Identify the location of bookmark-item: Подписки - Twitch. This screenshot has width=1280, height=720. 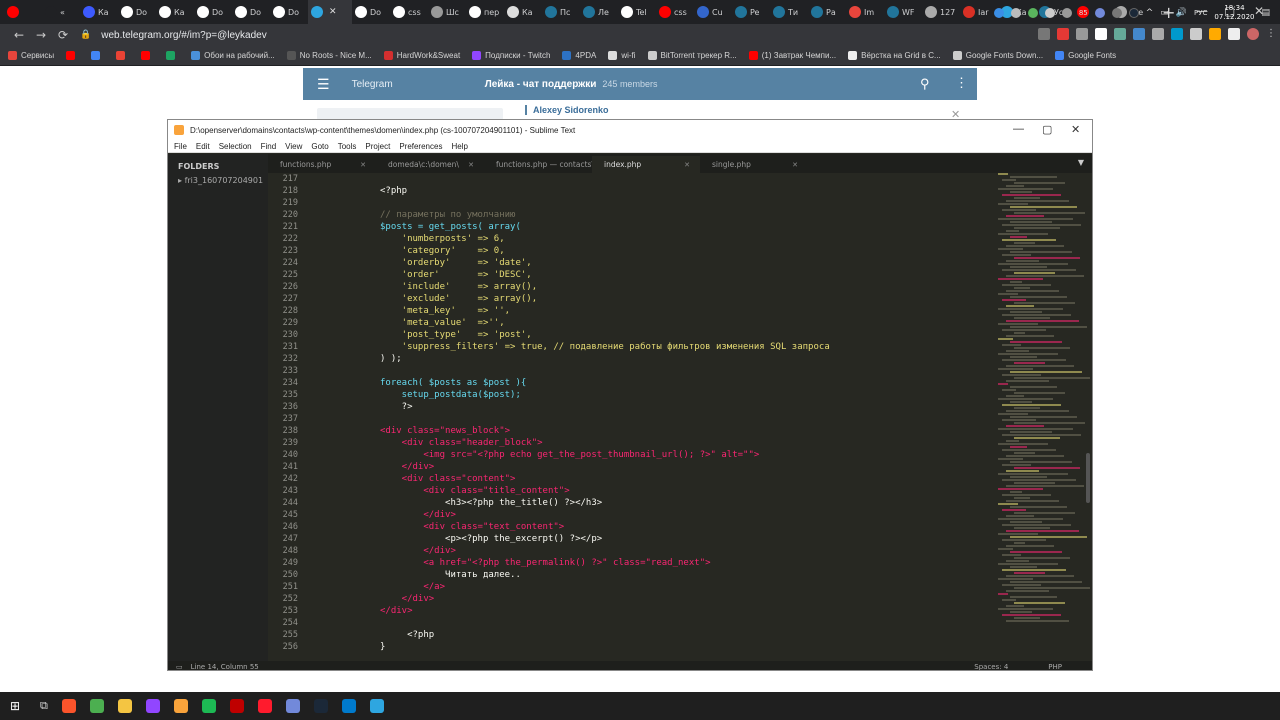
(511, 55).